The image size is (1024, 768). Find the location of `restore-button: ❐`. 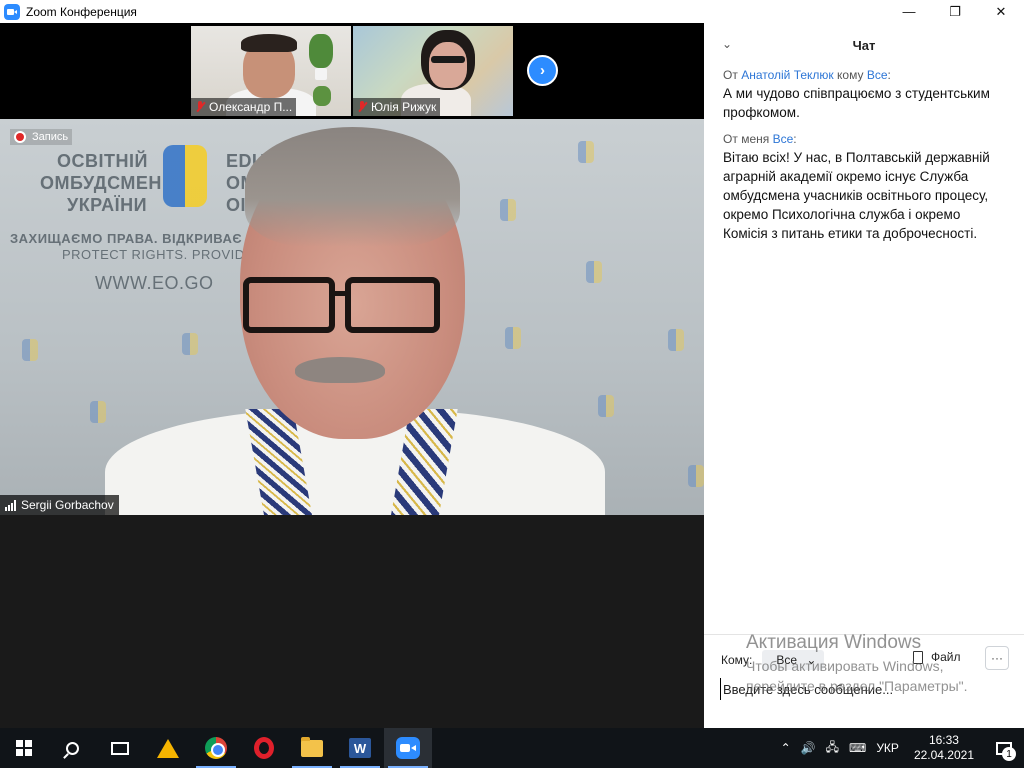

restore-button: ❐ is located at coordinates (955, 11).